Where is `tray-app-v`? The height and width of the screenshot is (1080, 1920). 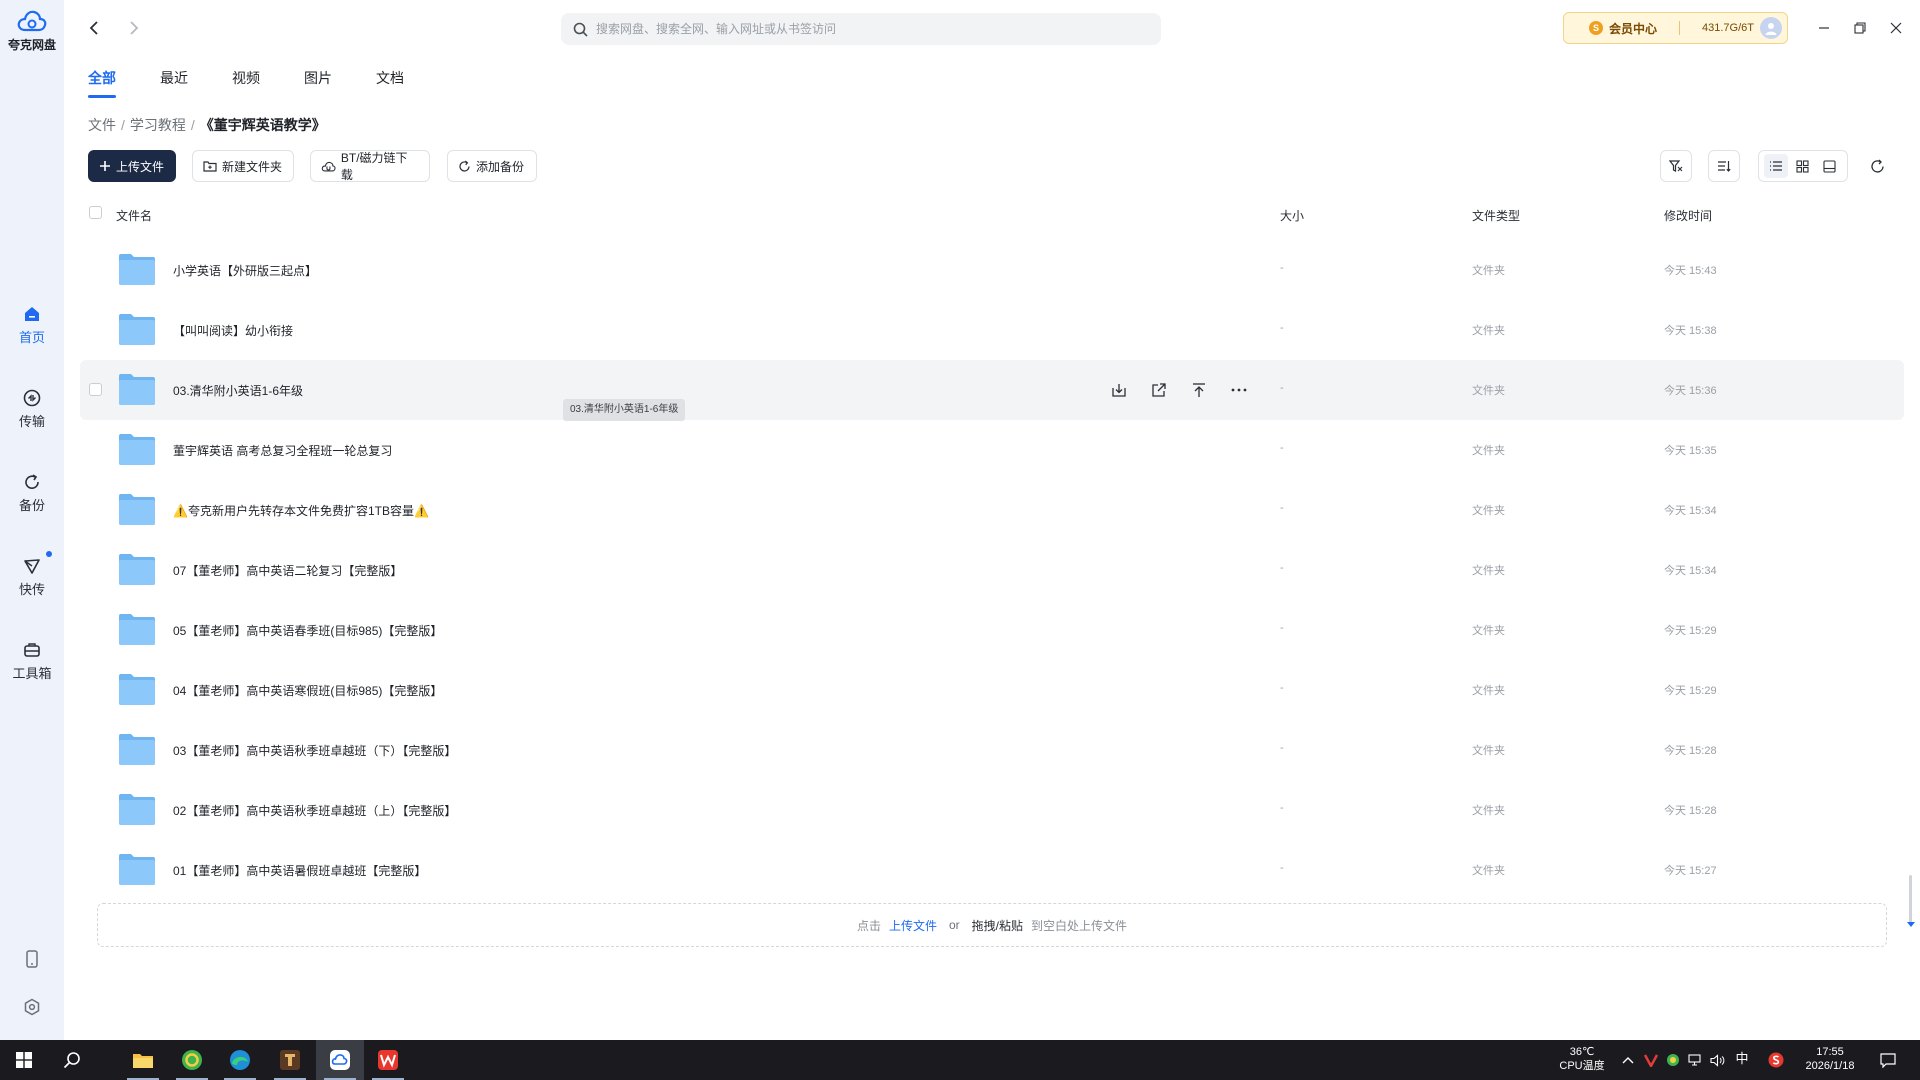 tray-app-v is located at coordinates (1651, 1060).